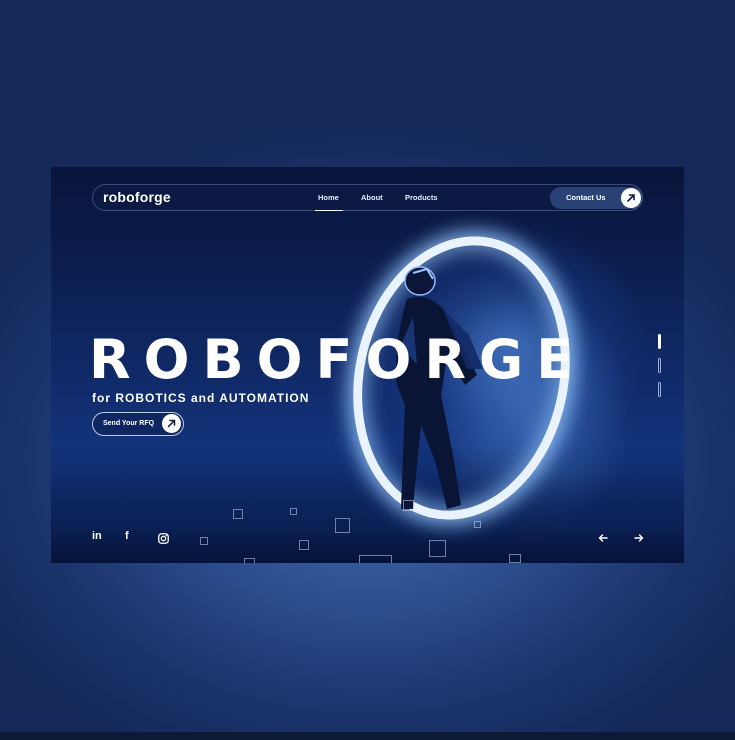 The image size is (735, 740). I want to click on brand-logo: roboforge, so click(137, 197).